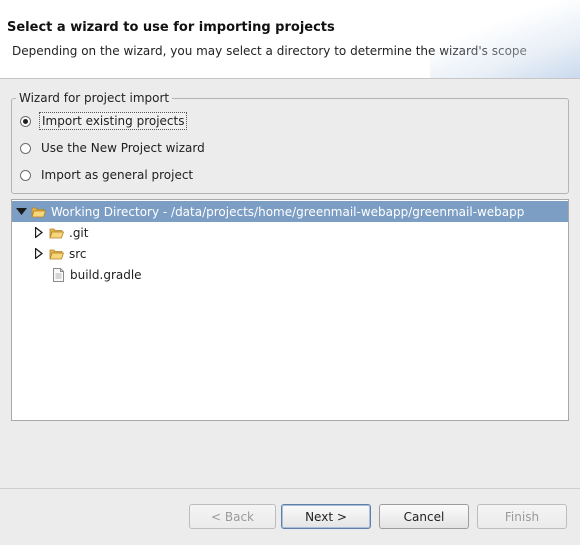 The height and width of the screenshot is (545, 580). Describe the element at coordinates (113, 121) in the screenshot. I see `radio-label: Import existing projects` at that location.